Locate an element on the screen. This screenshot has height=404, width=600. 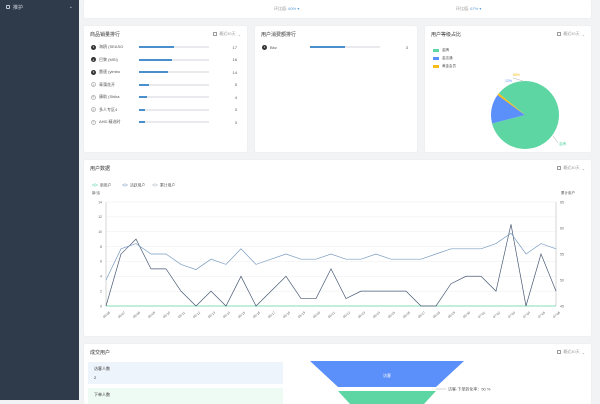
rank-row: 5 康助 (Shika 4 is located at coordinates (164, 97).